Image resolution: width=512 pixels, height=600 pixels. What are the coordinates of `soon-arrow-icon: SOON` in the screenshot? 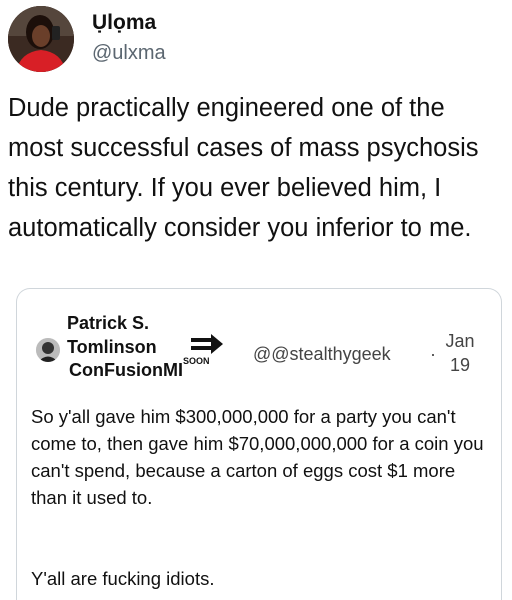 It's located at (207, 349).